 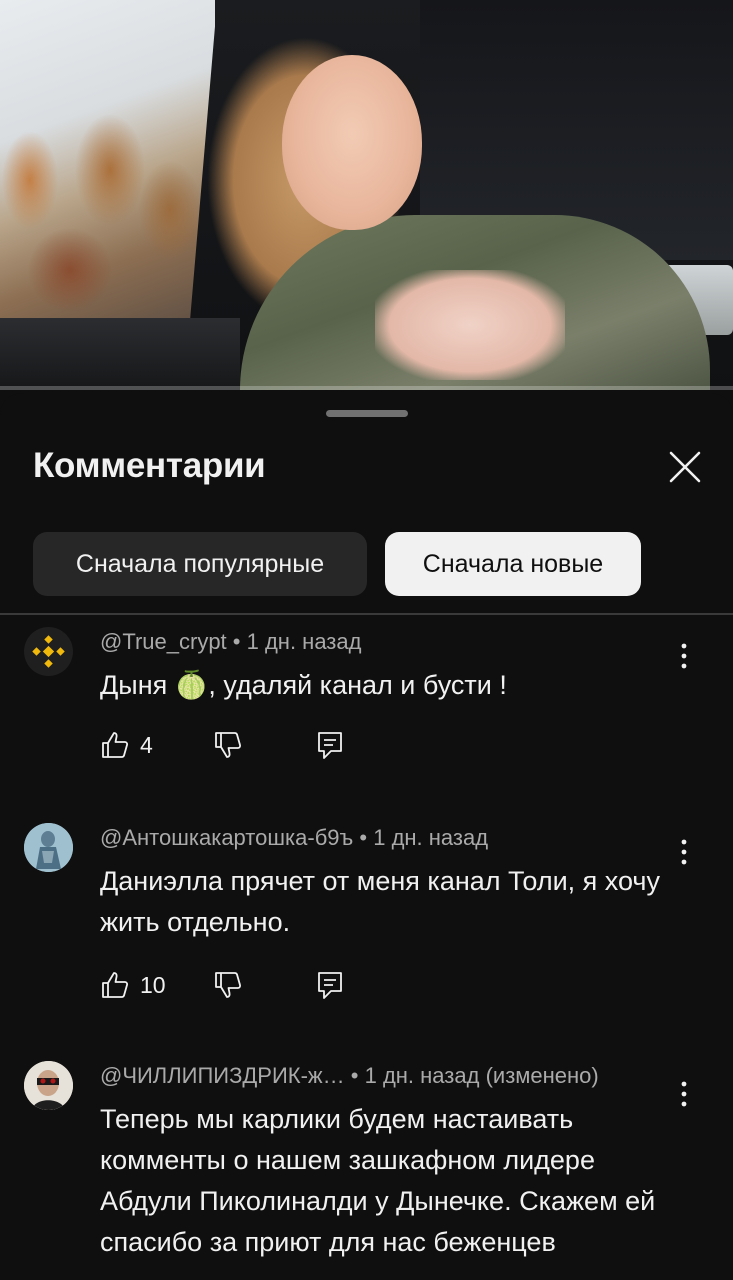 I want to click on video-frame-face, so click(x=352, y=142).